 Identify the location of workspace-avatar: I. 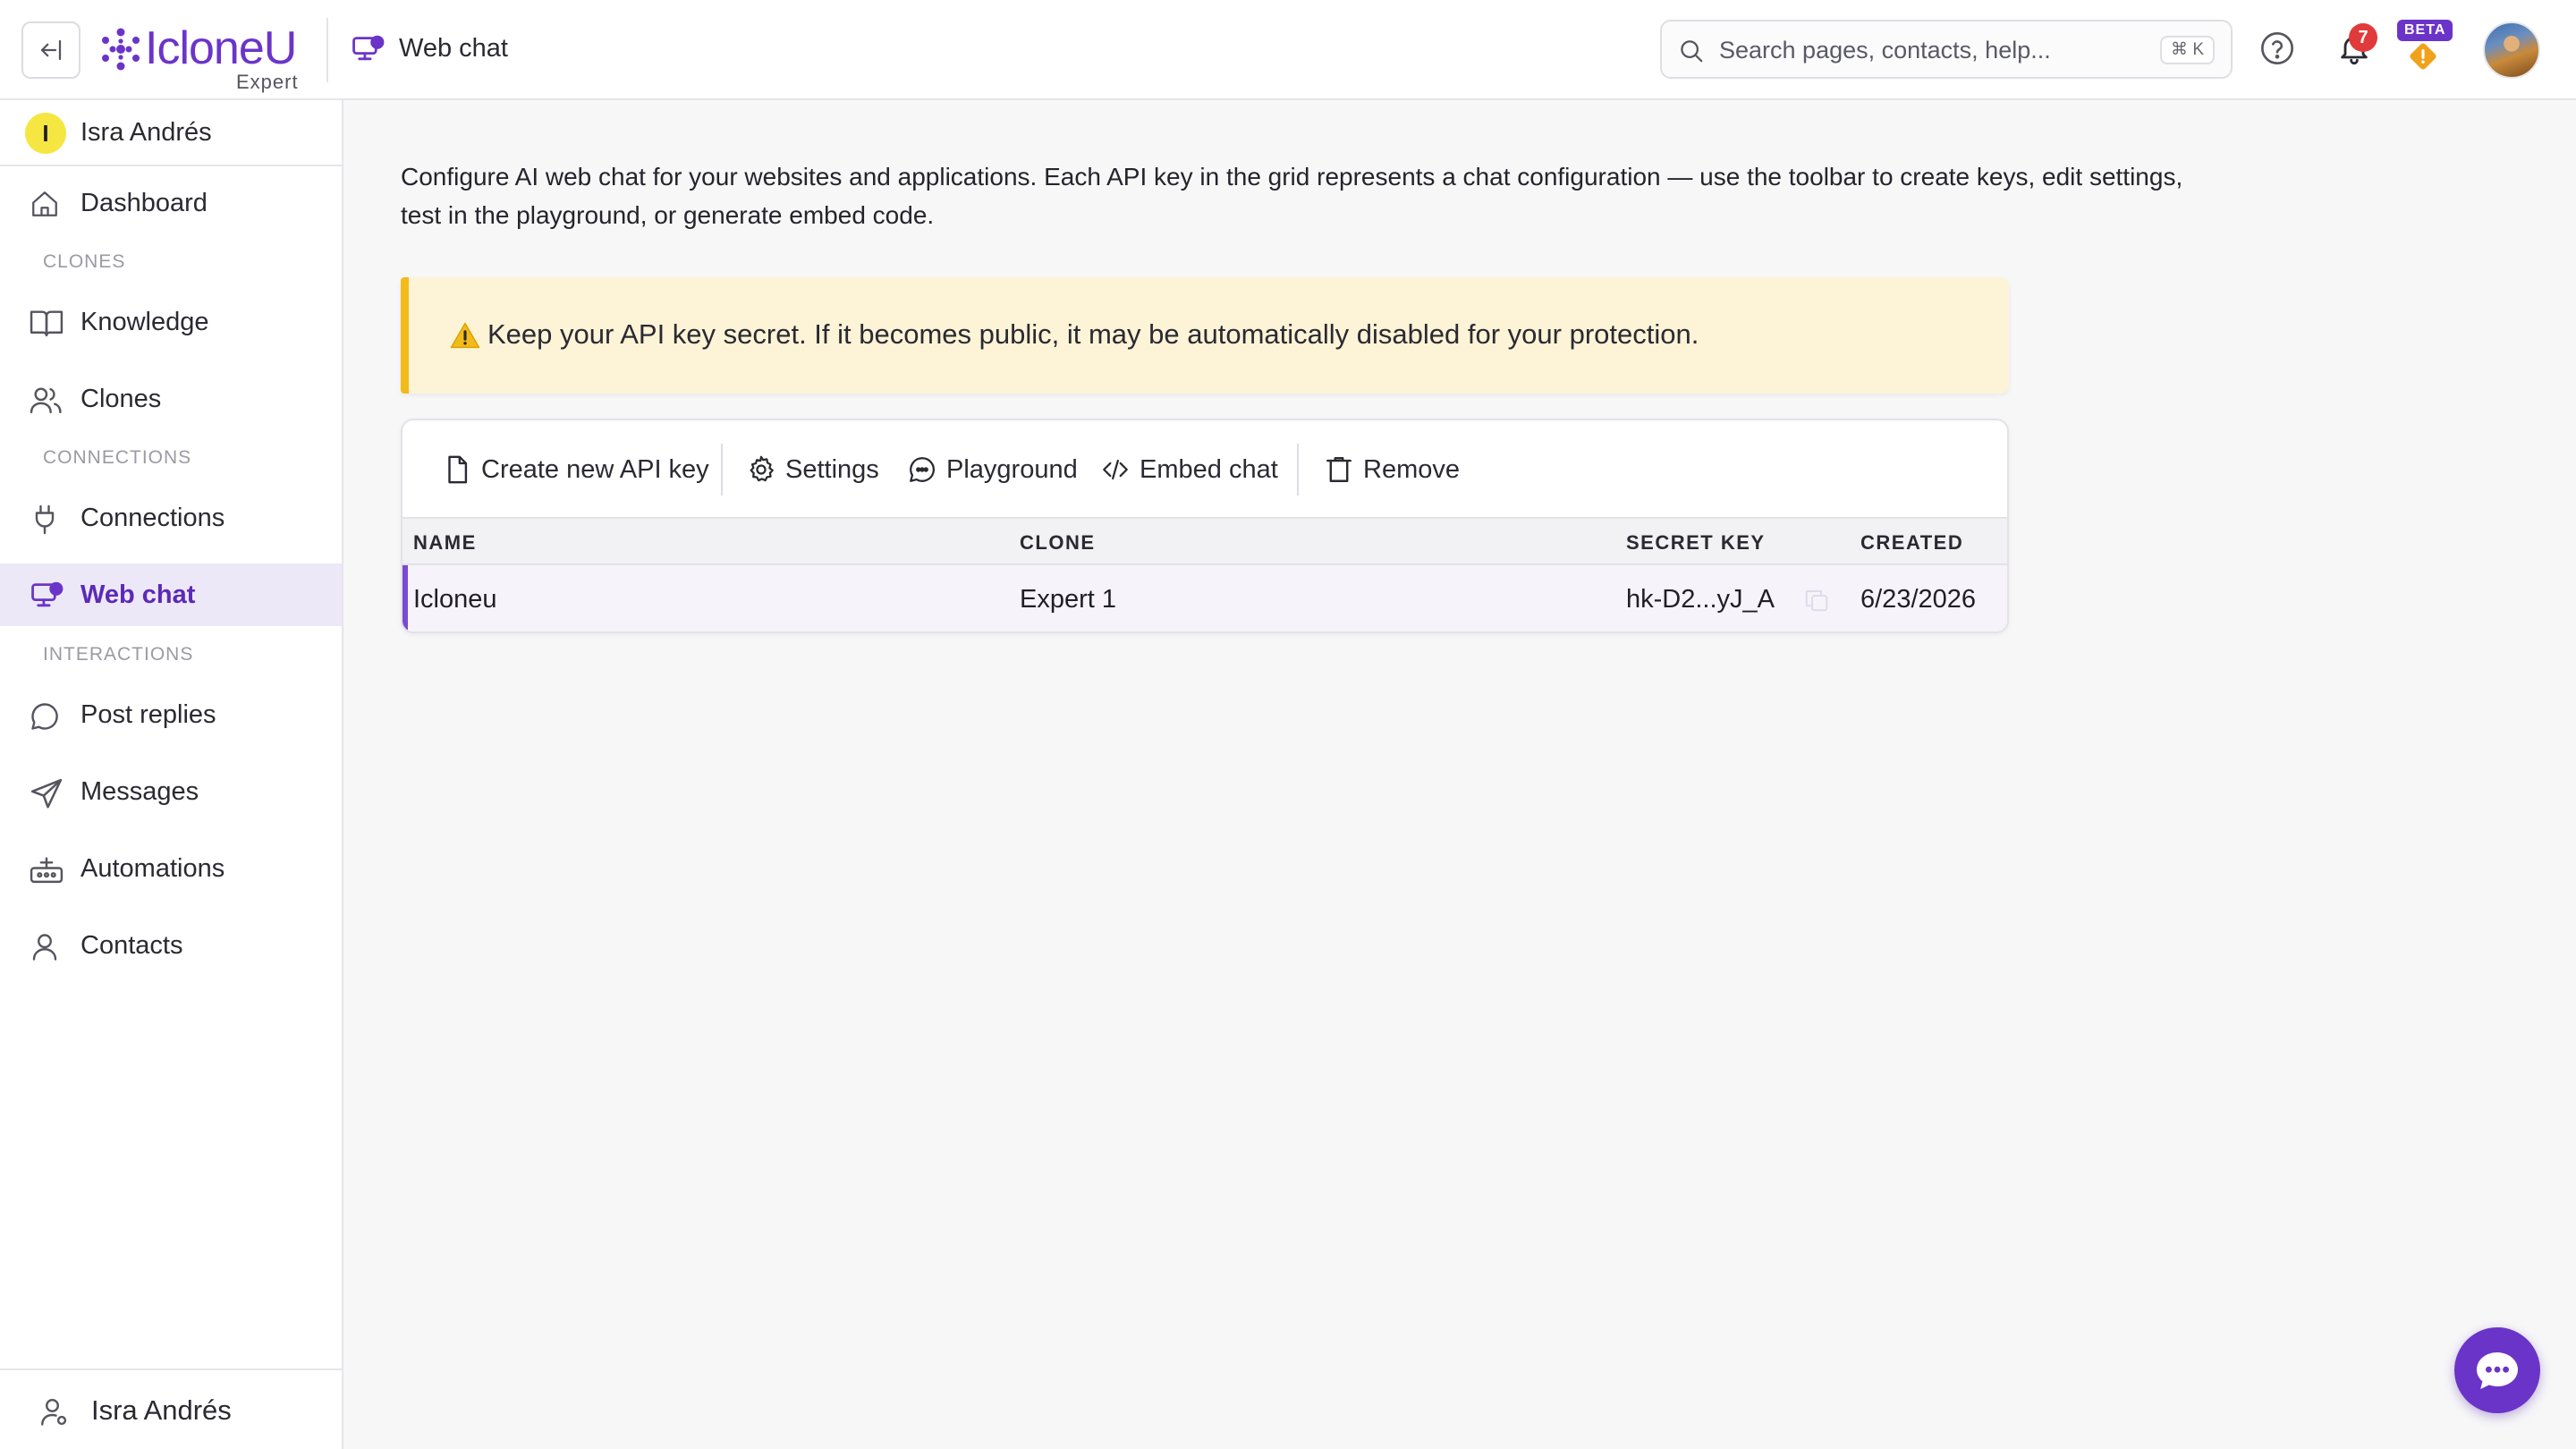
(45, 133).